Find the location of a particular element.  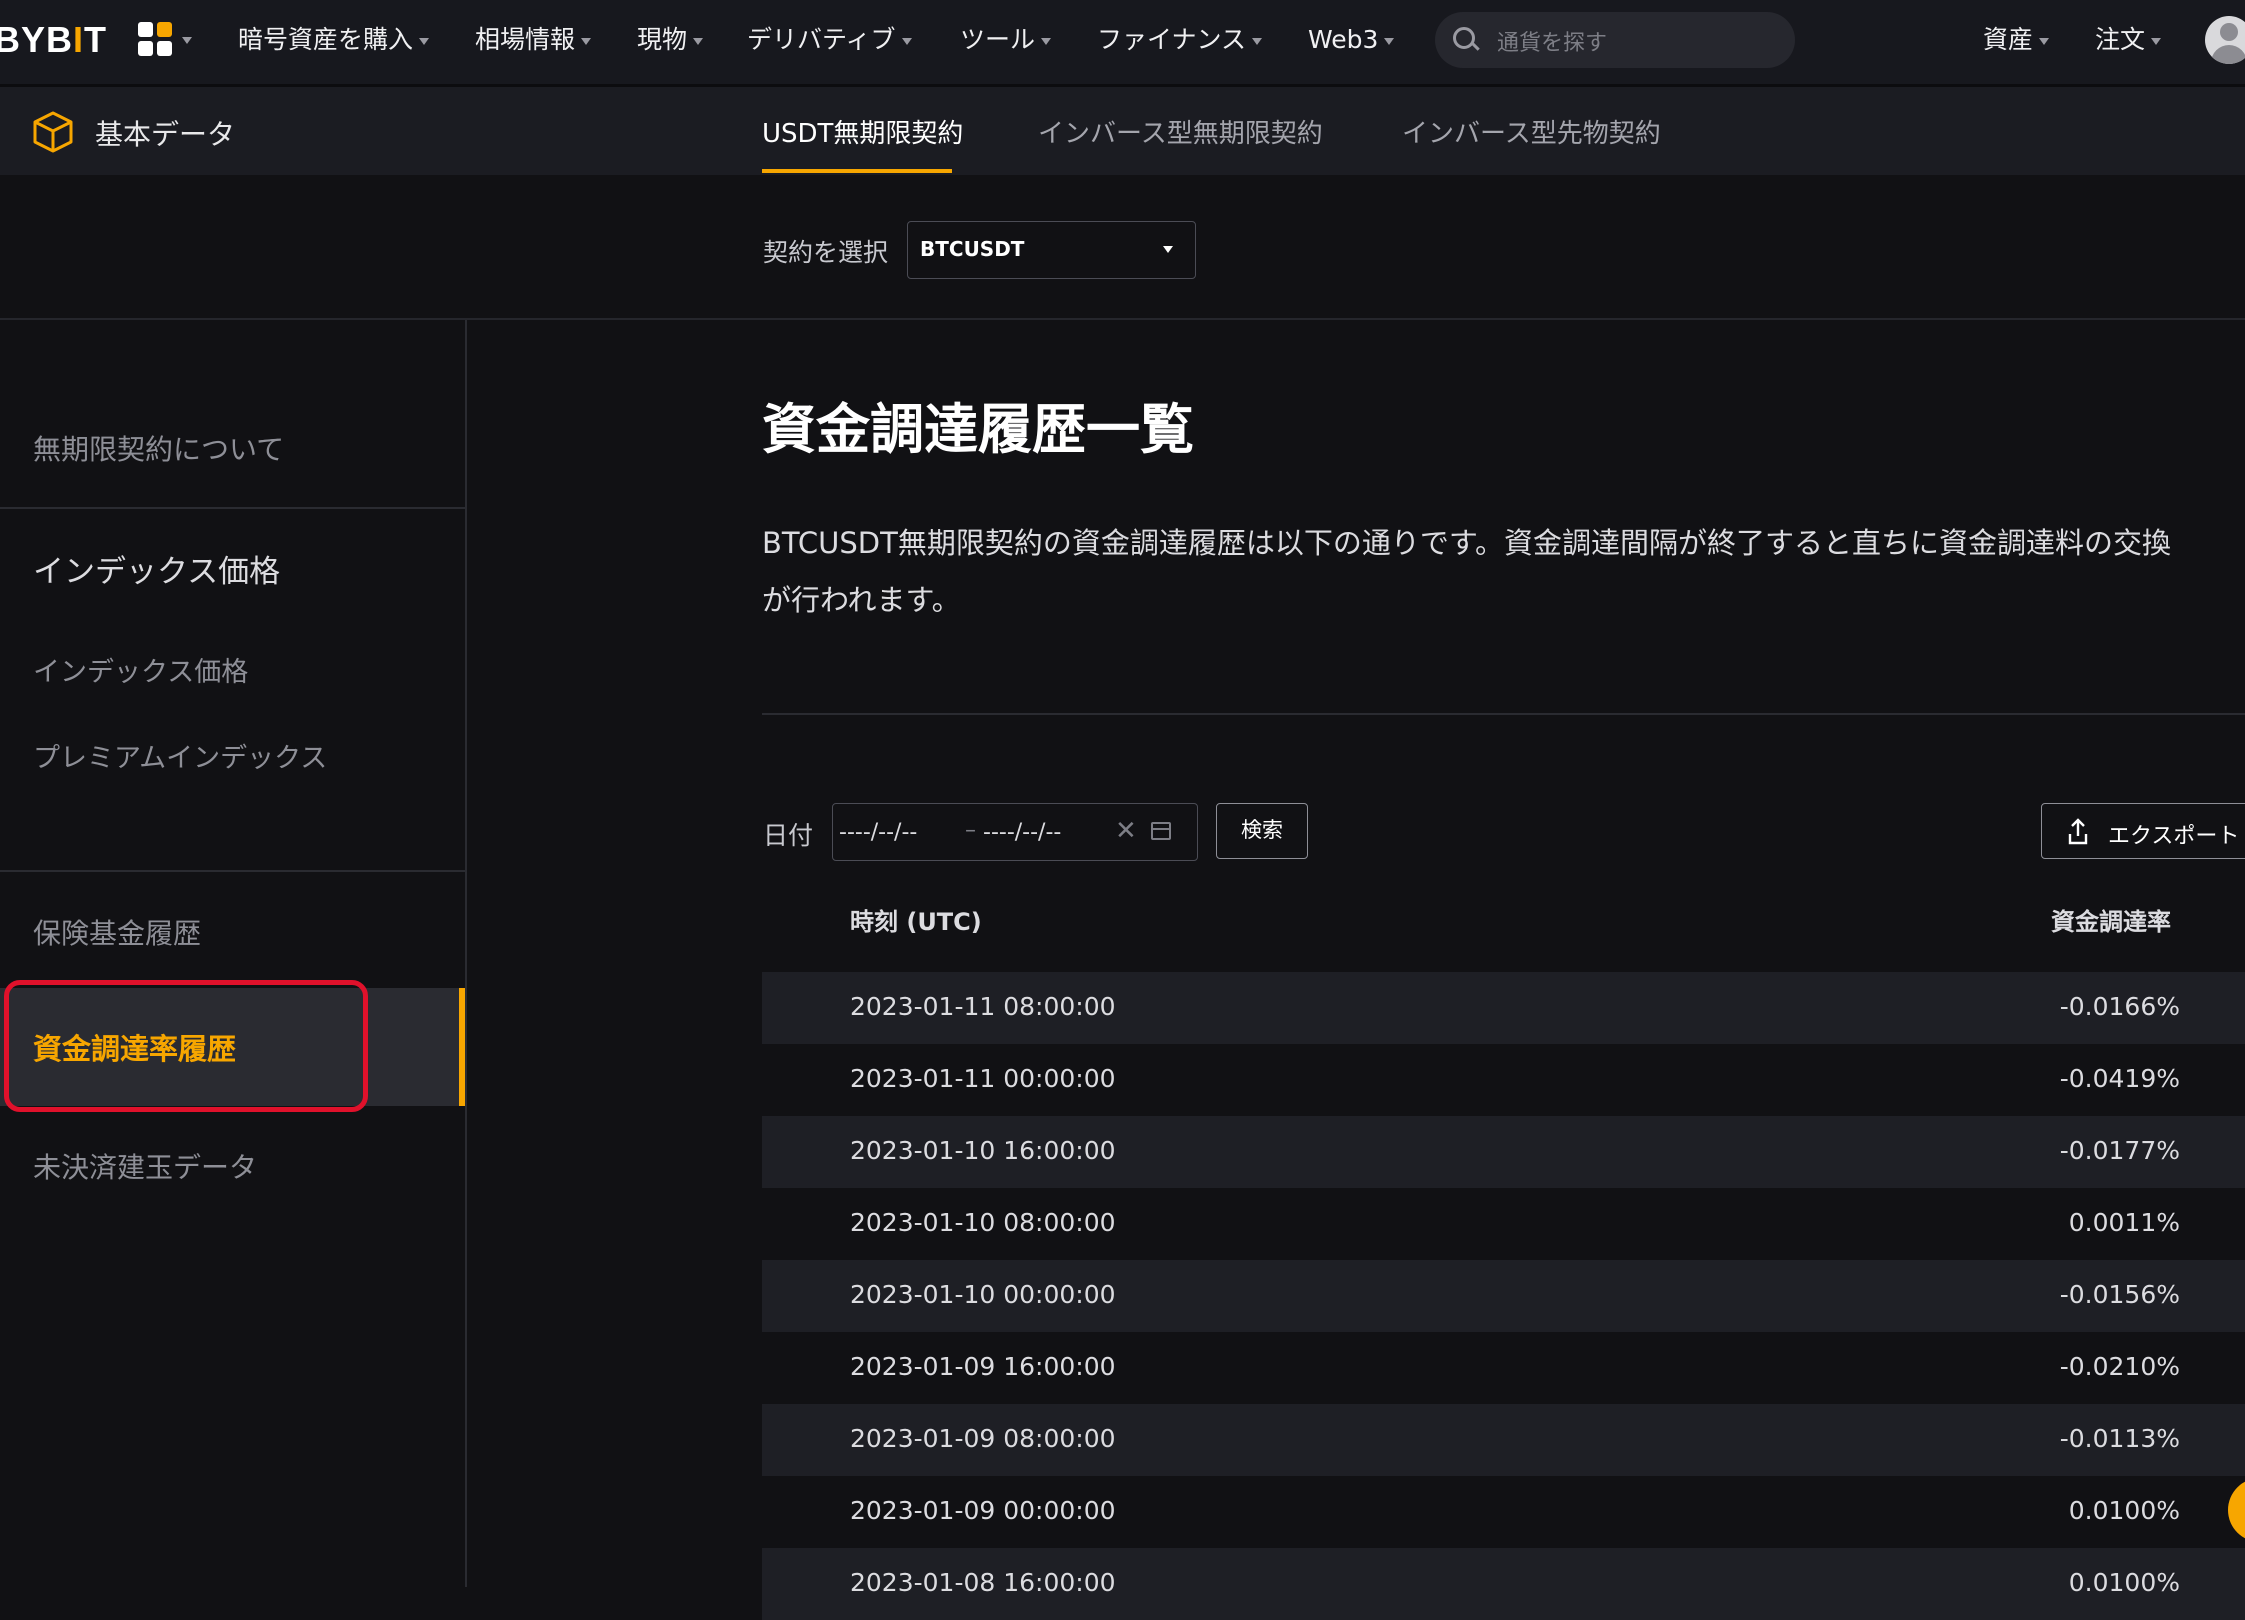

user-avatar is located at coordinates (2225, 40).